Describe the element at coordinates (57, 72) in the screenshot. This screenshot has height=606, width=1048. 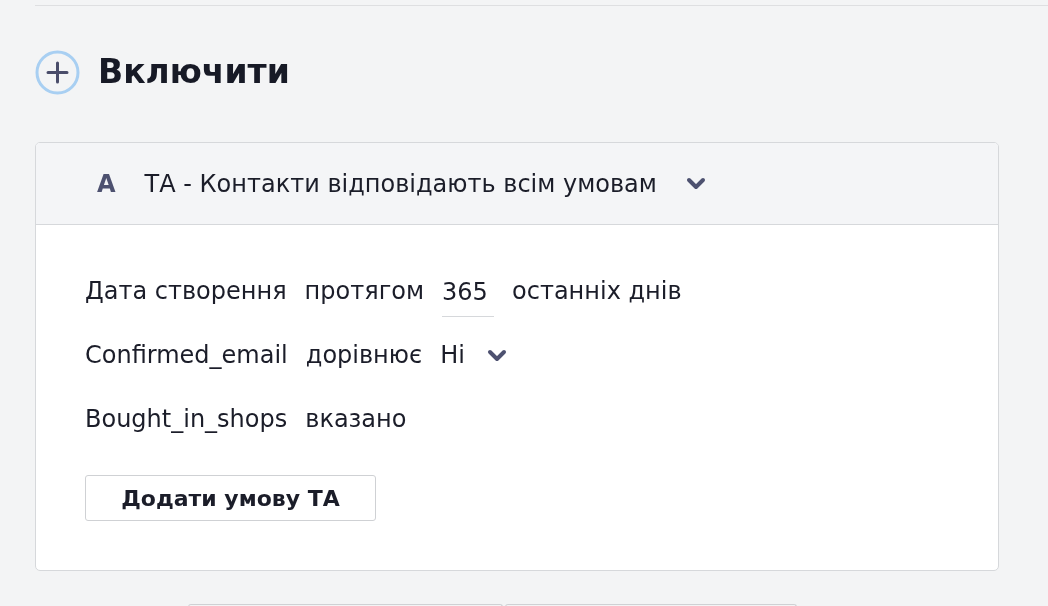
I see `add-icon` at that location.